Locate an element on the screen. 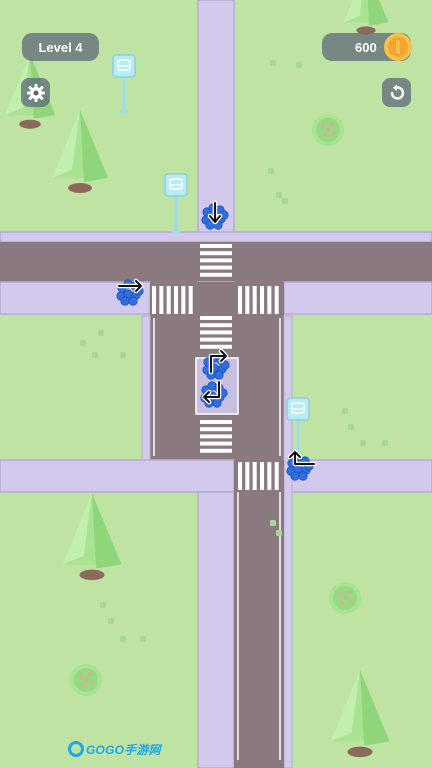 This screenshot has height=768, width=432. sidewalk-top-strip is located at coordinates (216, 237).